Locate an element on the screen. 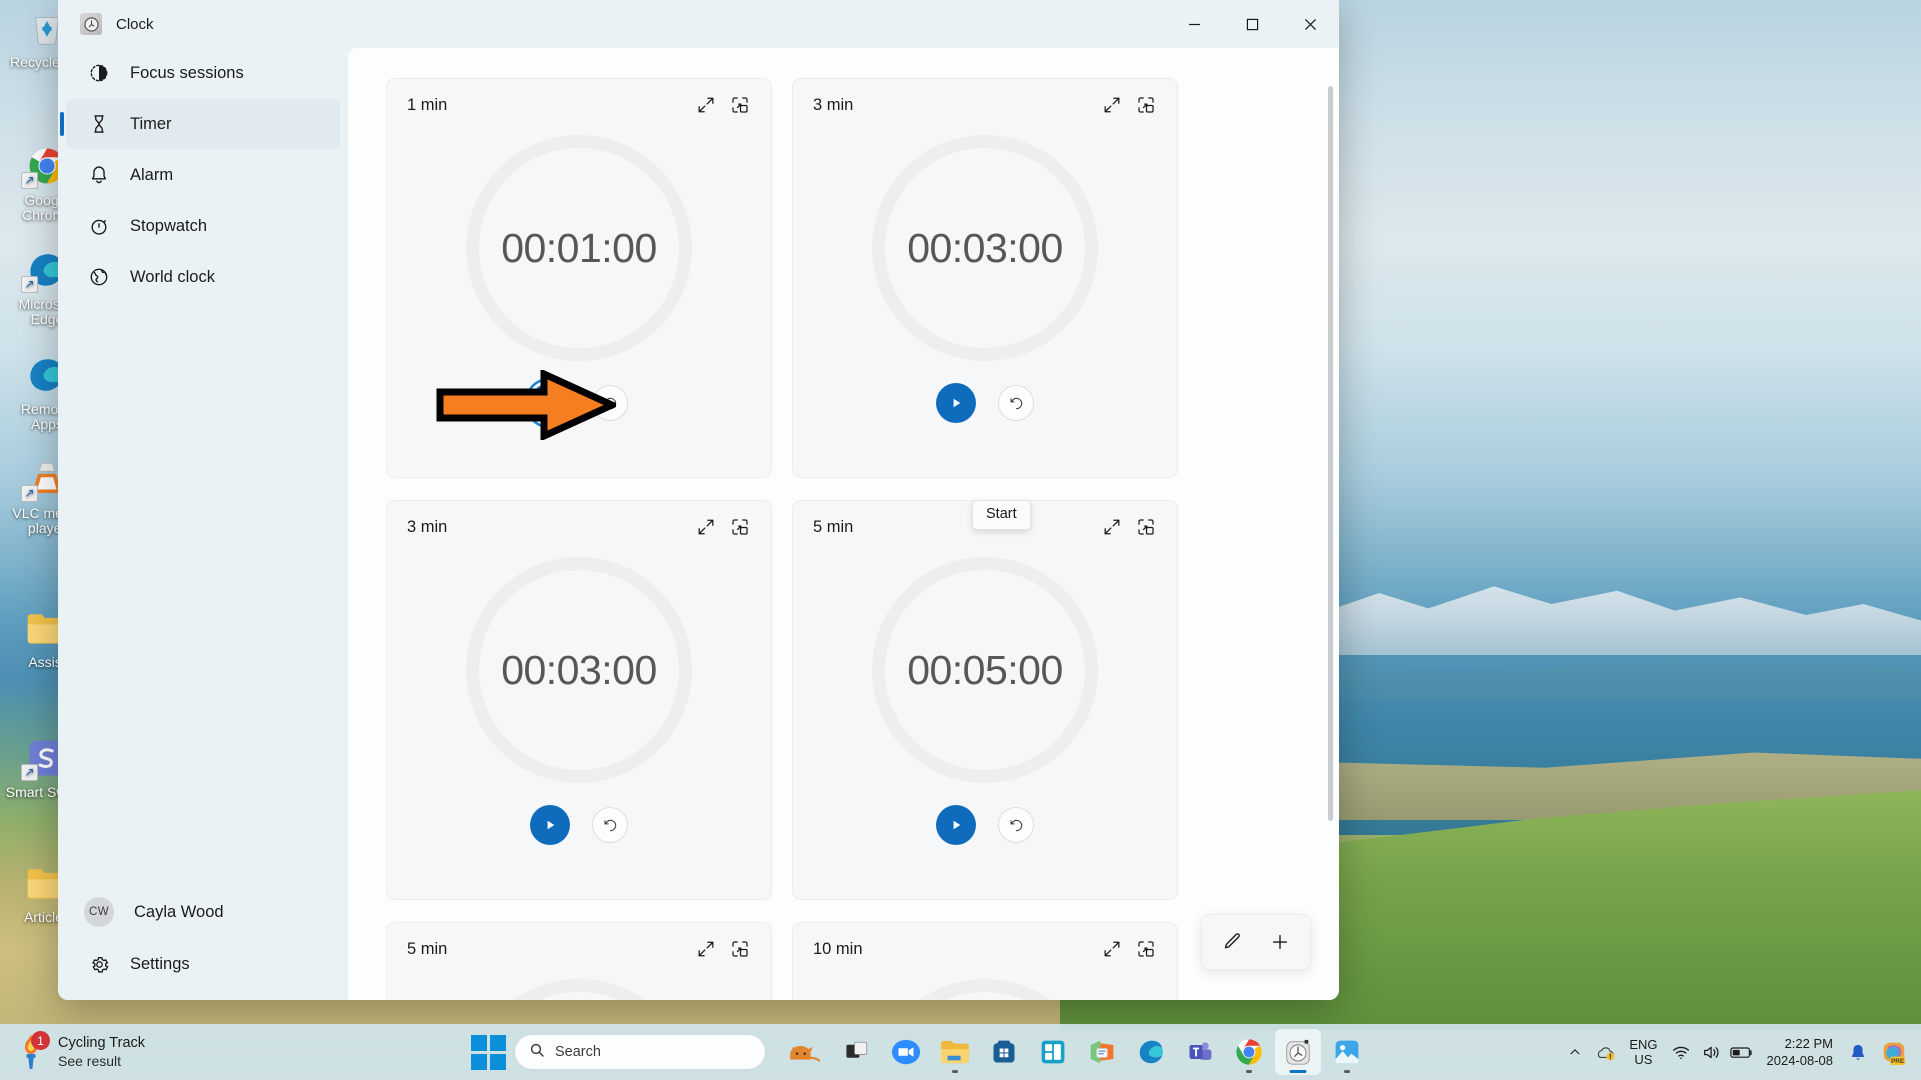 Image resolution: width=1921 pixels, height=1080 pixels. taskbar-app-file-explorer is located at coordinates (955, 1052).